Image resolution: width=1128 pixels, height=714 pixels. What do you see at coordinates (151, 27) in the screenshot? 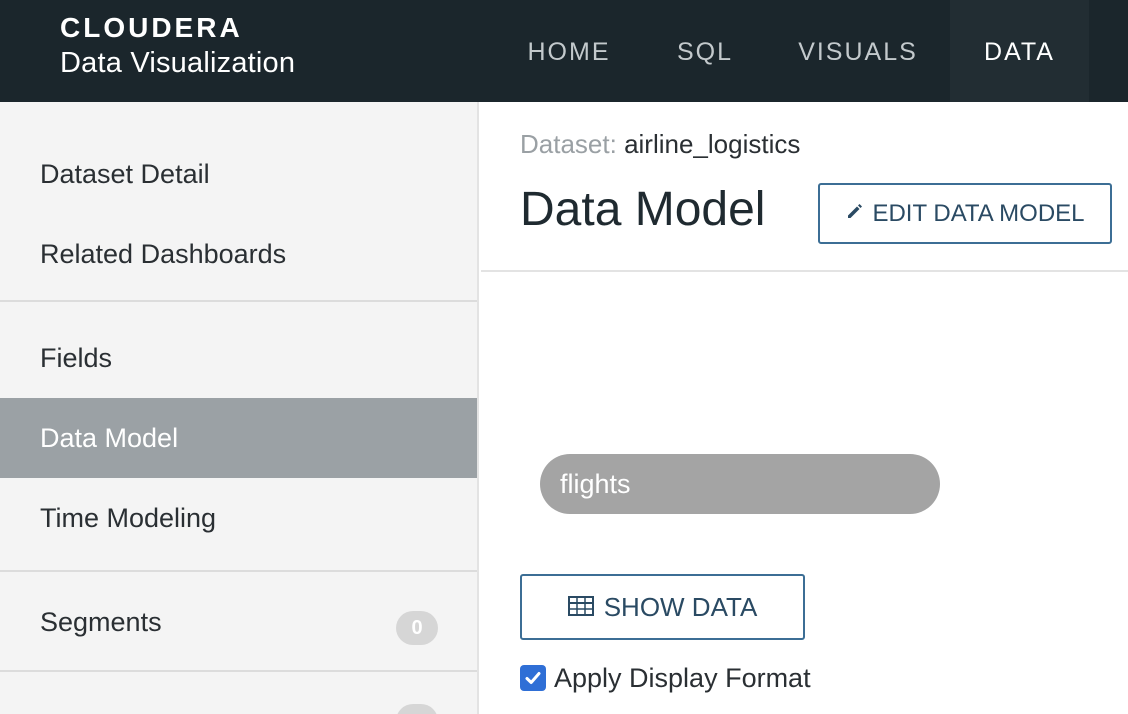
I see `brand-logo: CLOUDERA` at bounding box center [151, 27].